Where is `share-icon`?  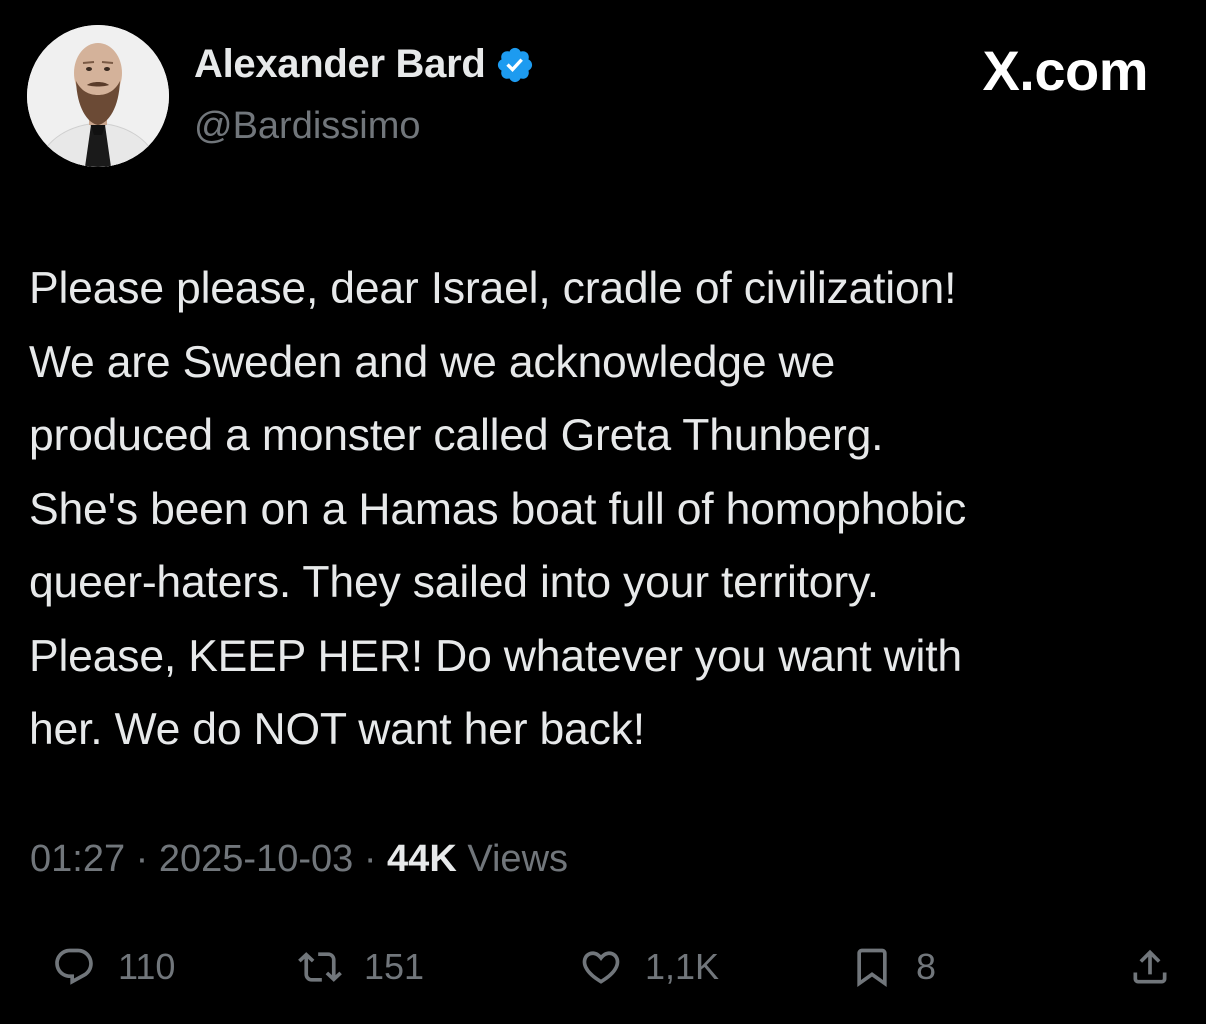 share-icon is located at coordinates (1150, 966).